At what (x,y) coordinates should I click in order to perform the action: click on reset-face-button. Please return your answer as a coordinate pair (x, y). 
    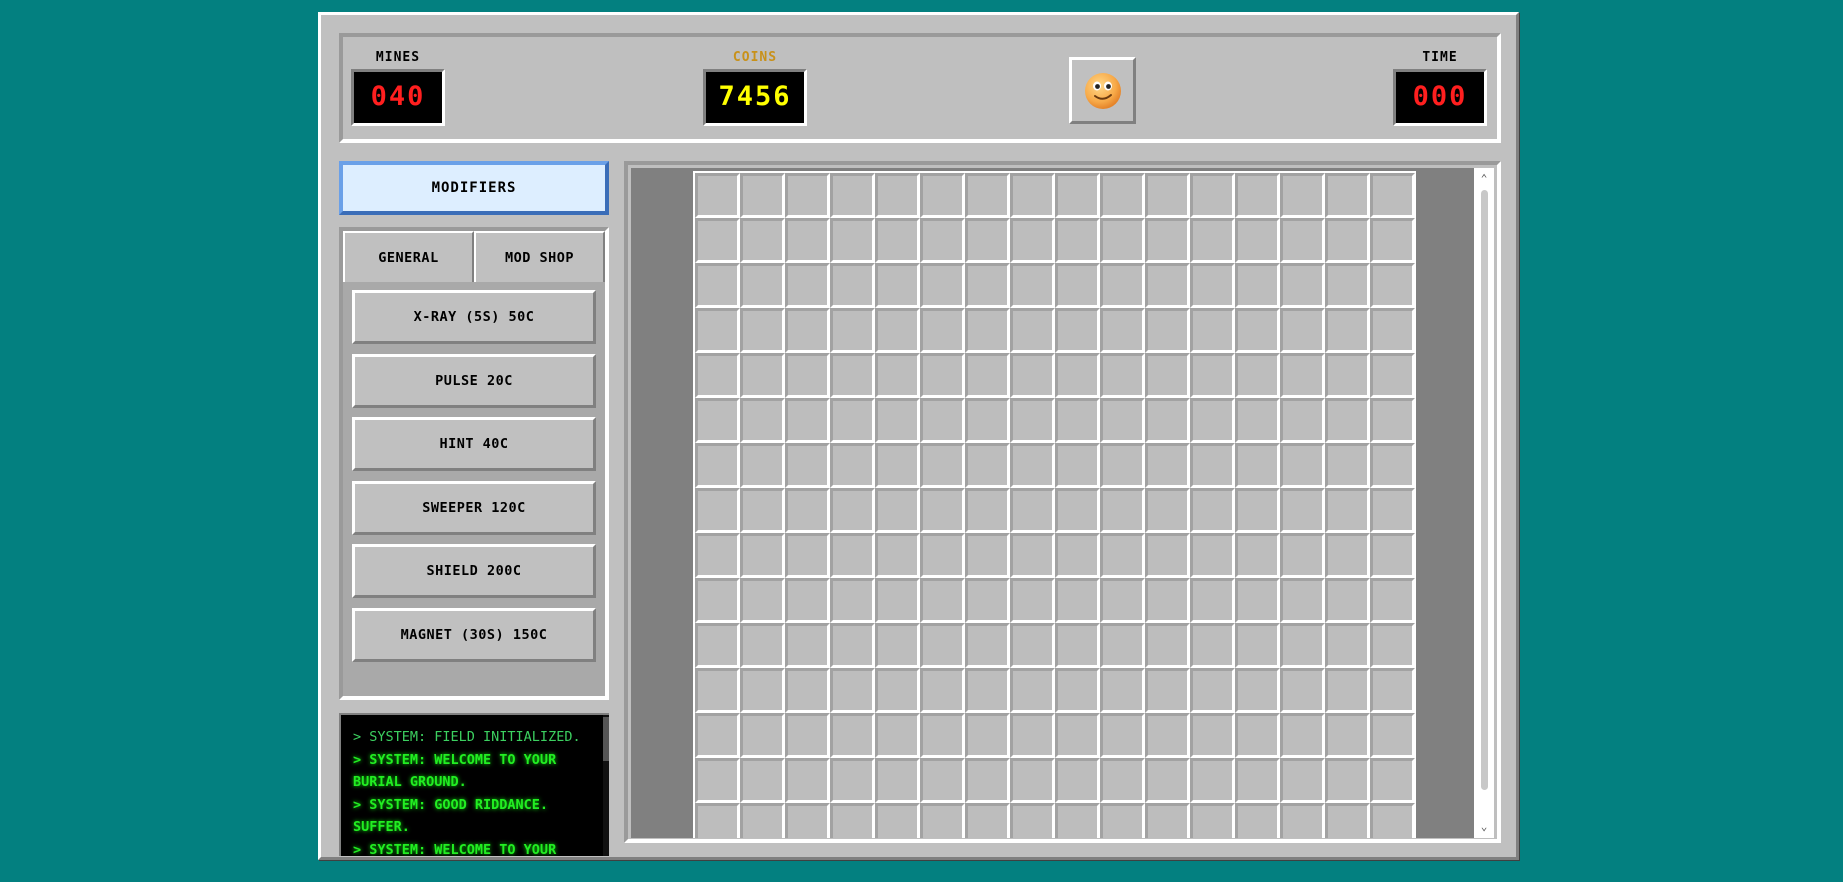
    Looking at the image, I should click on (1102, 90).